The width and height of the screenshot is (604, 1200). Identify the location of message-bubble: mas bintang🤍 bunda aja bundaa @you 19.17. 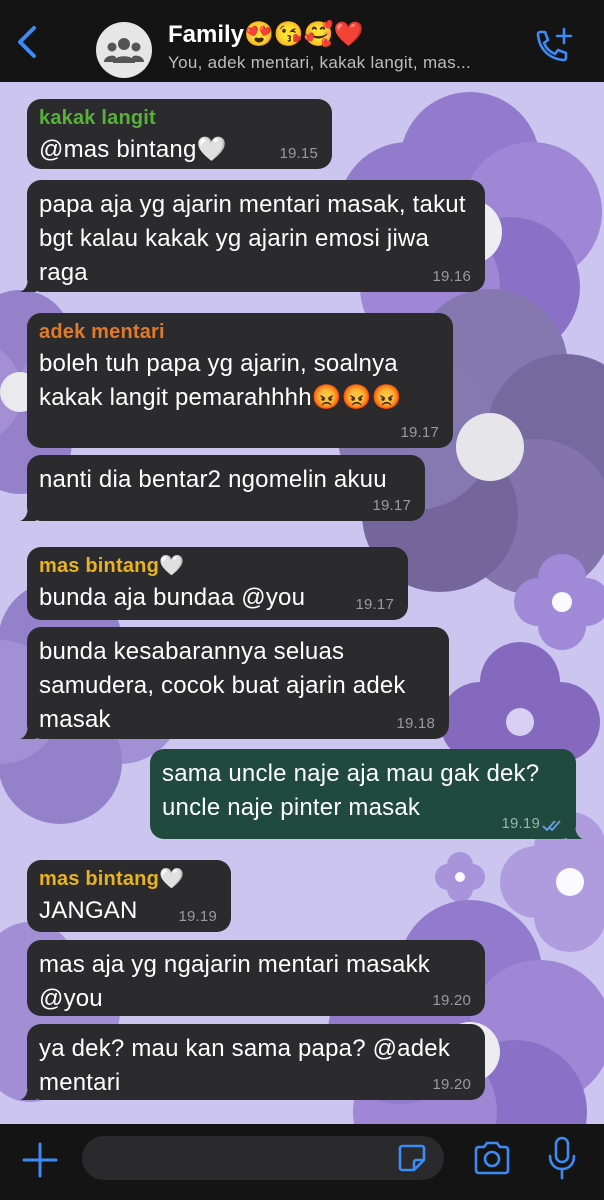
(217, 583).